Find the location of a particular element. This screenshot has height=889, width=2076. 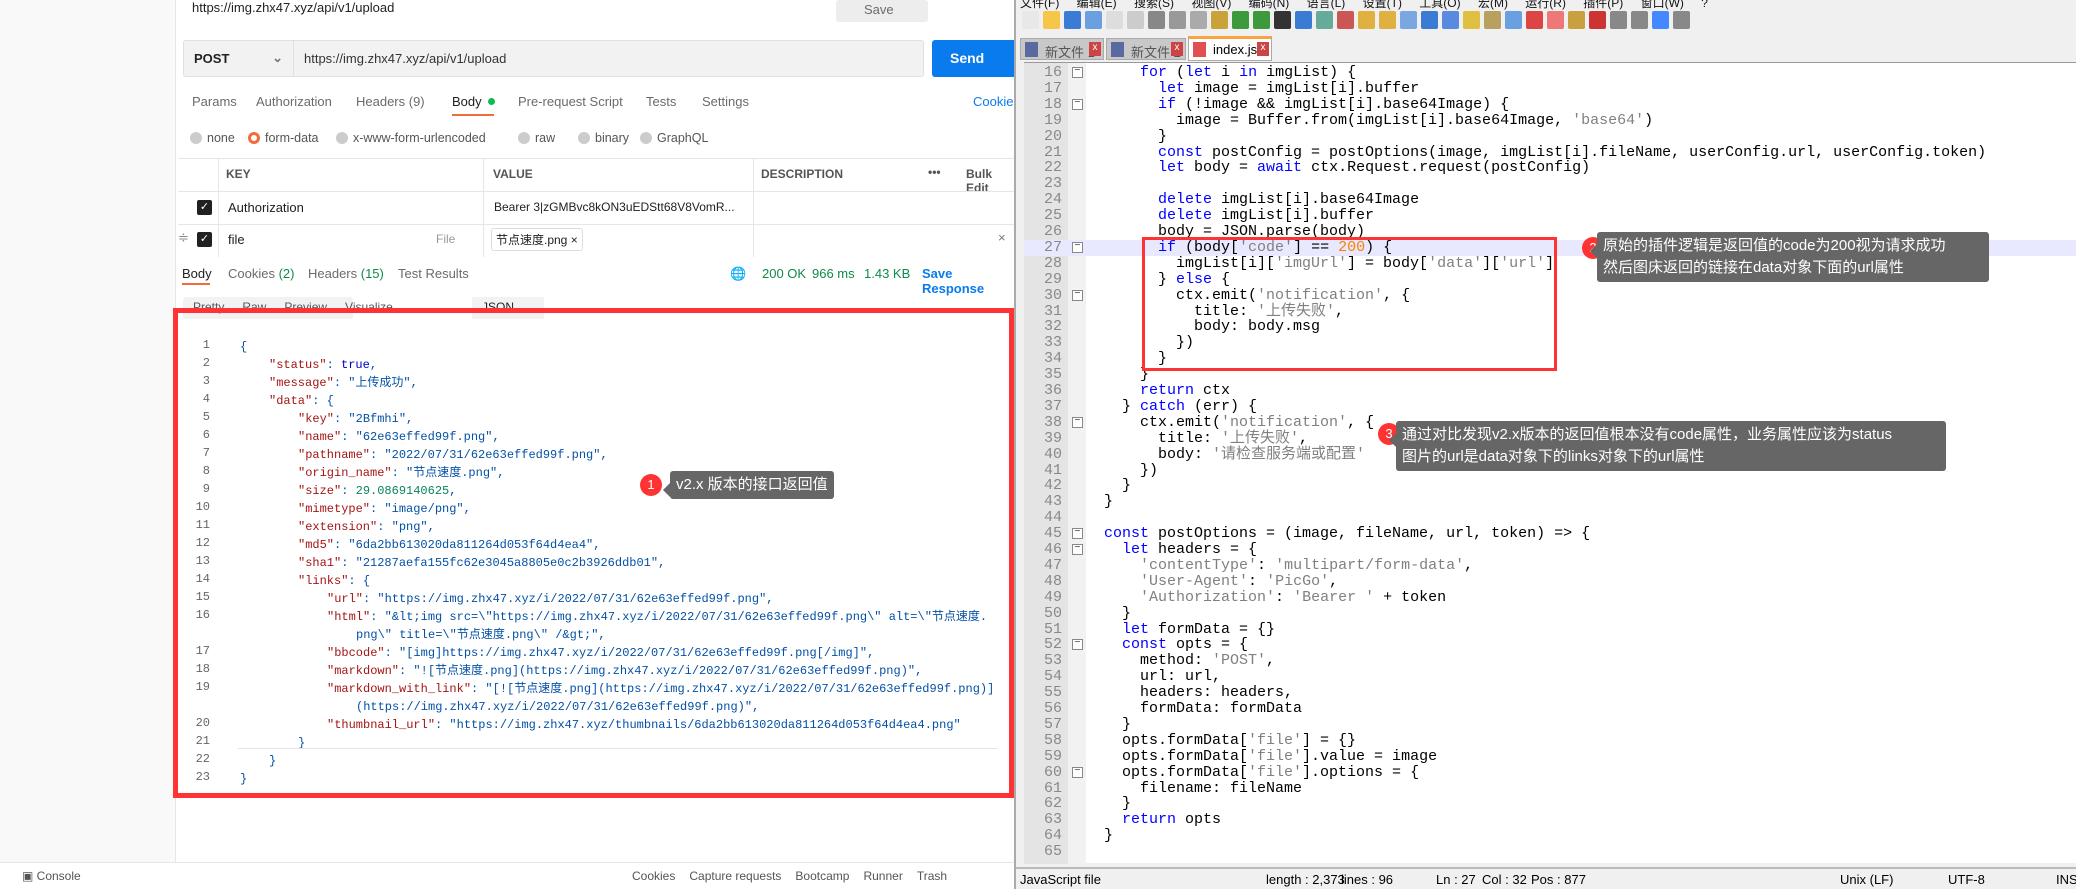

console-label: Console is located at coordinates (58, 876).